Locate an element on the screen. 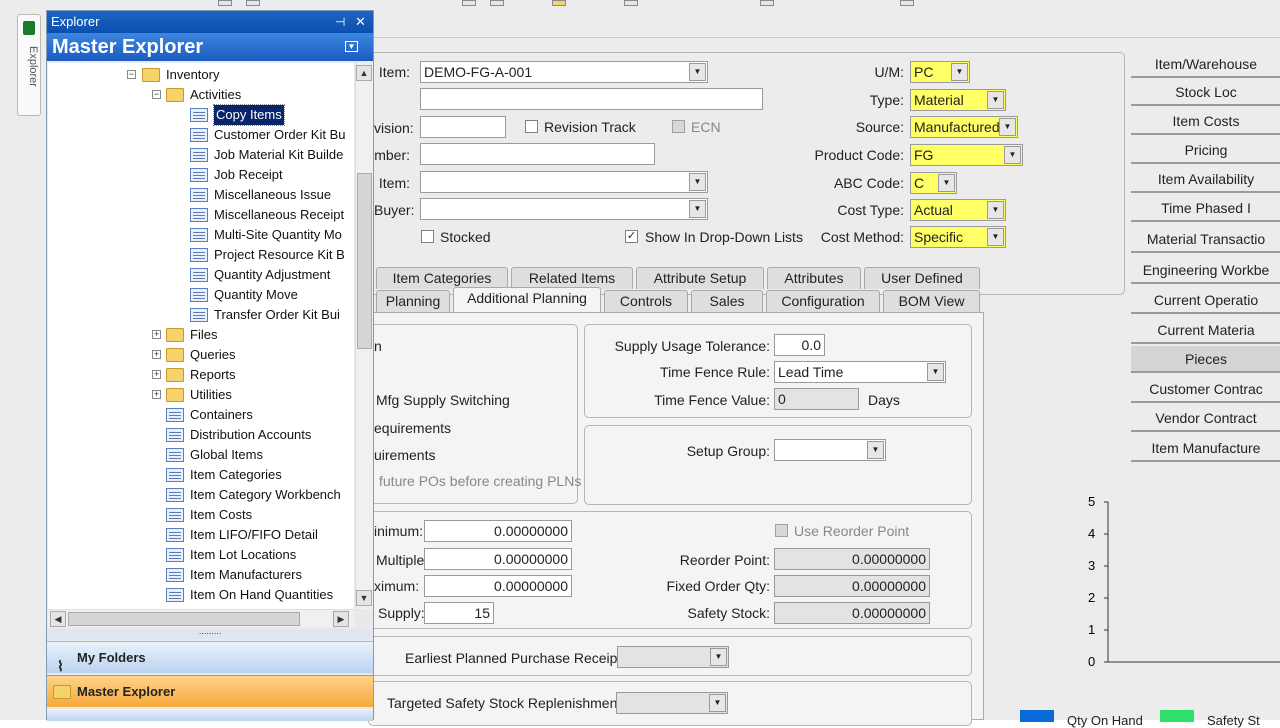 The height and width of the screenshot is (728, 1280). scroll-down-icon: ▼ is located at coordinates (364, 598).